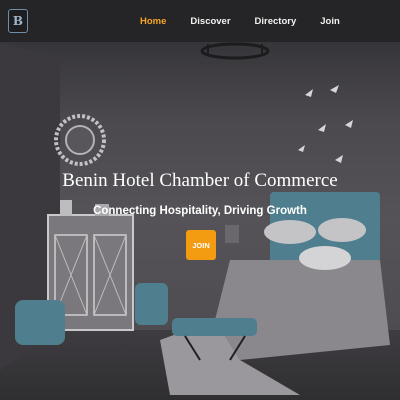  I want to click on nav-discover-link: Discover, so click(210, 21).